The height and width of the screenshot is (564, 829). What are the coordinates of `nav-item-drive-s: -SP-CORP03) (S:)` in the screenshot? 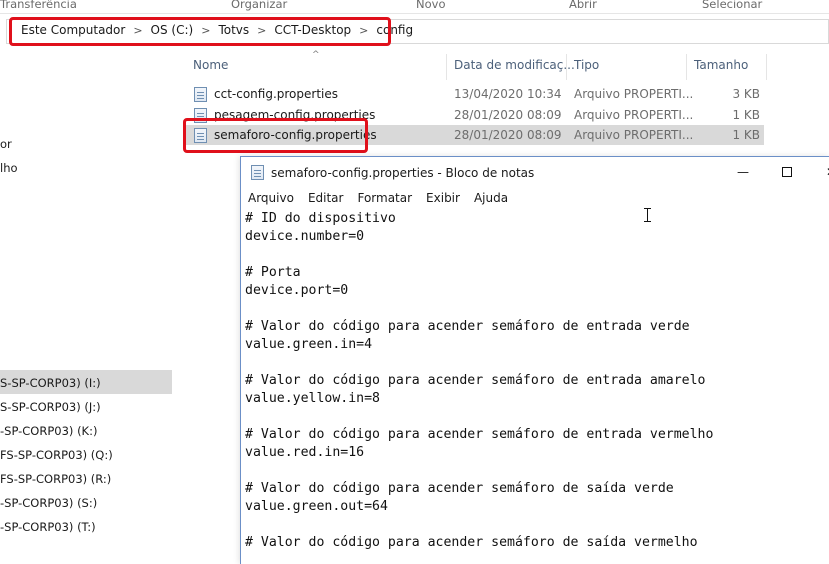 It's located at (48, 503).